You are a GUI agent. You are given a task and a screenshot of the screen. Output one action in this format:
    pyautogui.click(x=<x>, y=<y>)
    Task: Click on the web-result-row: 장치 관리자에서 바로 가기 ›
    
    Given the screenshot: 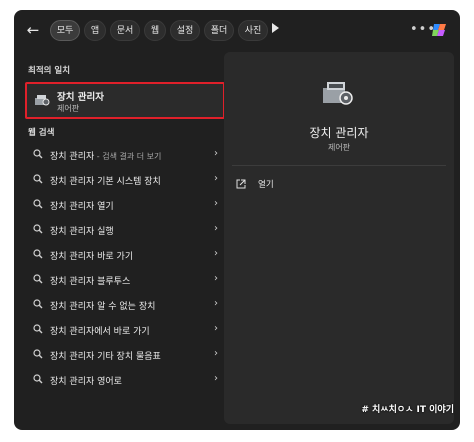 What is the action you would take?
    pyautogui.click(x=125, y=331)
    